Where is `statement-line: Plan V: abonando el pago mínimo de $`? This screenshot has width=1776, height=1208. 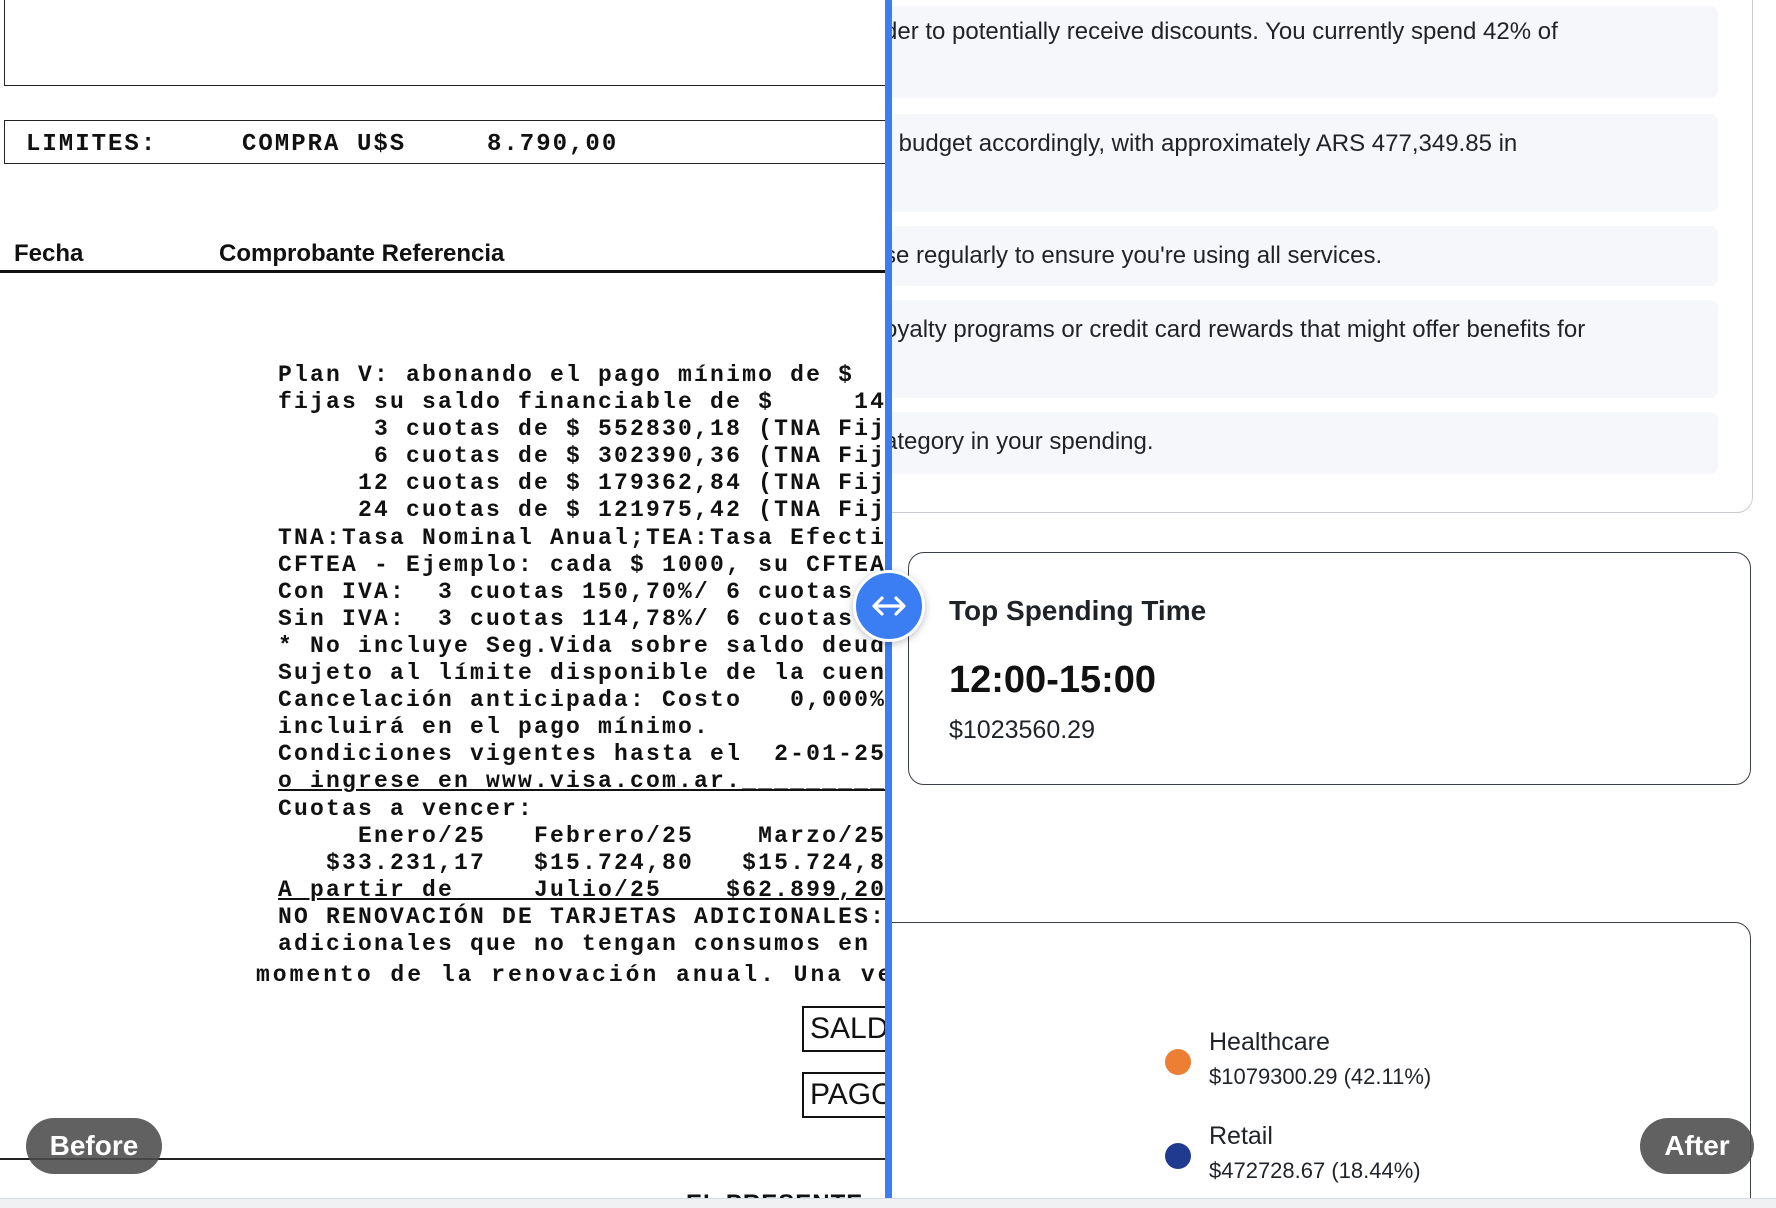
statement-line: Plan V: abonando el pago mínimo de $ is located at coordinates (566, 375).